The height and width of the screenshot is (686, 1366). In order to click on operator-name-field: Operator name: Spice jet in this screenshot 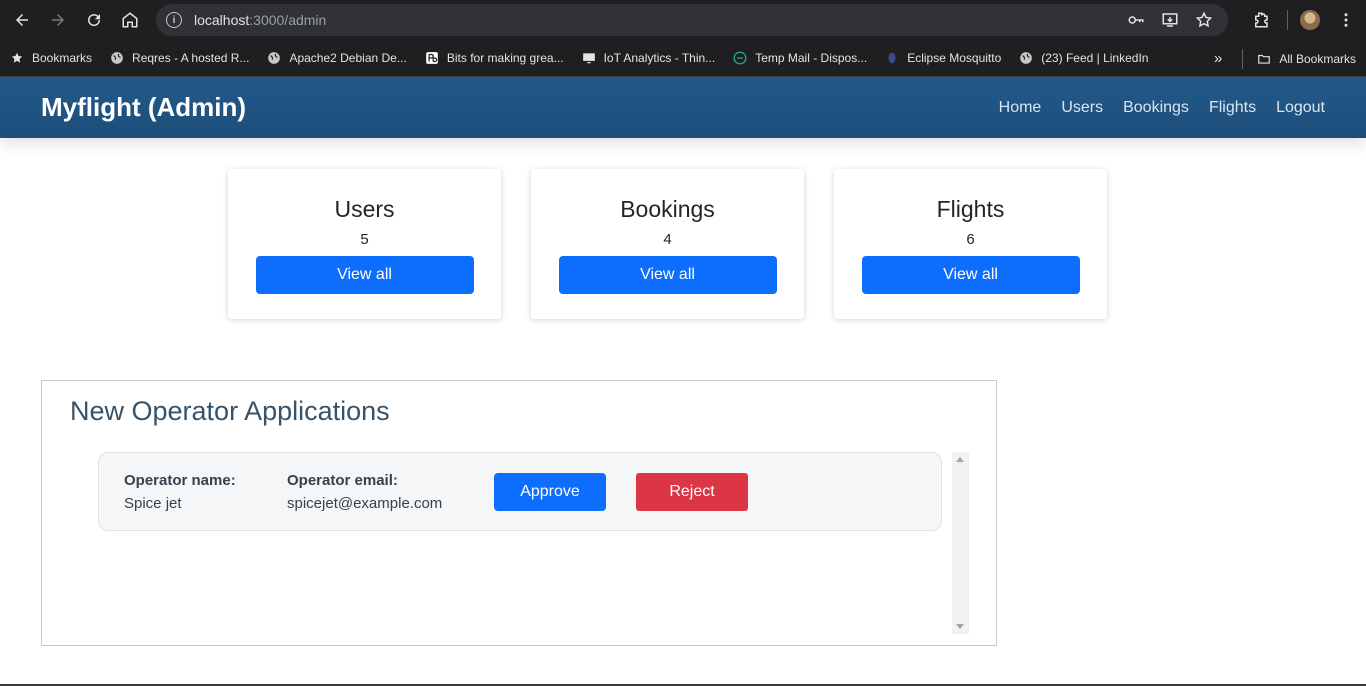, I will do `click(180, 492)`.